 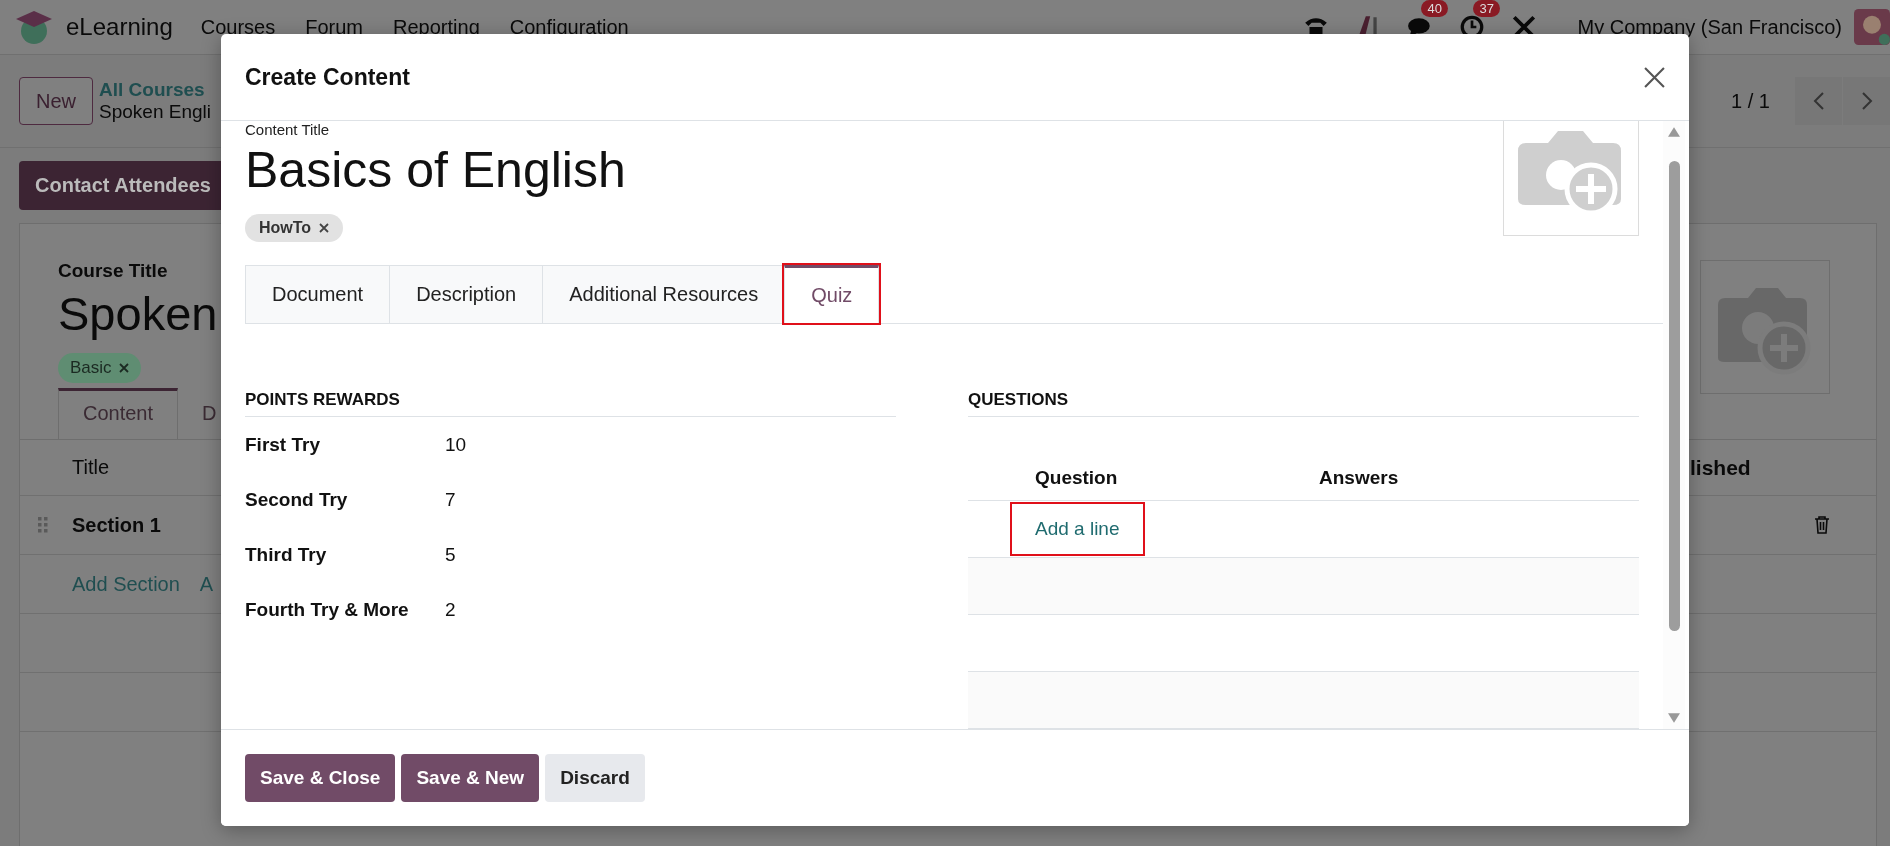 I want to click on field-value: 2, so click(x=450, y=609).